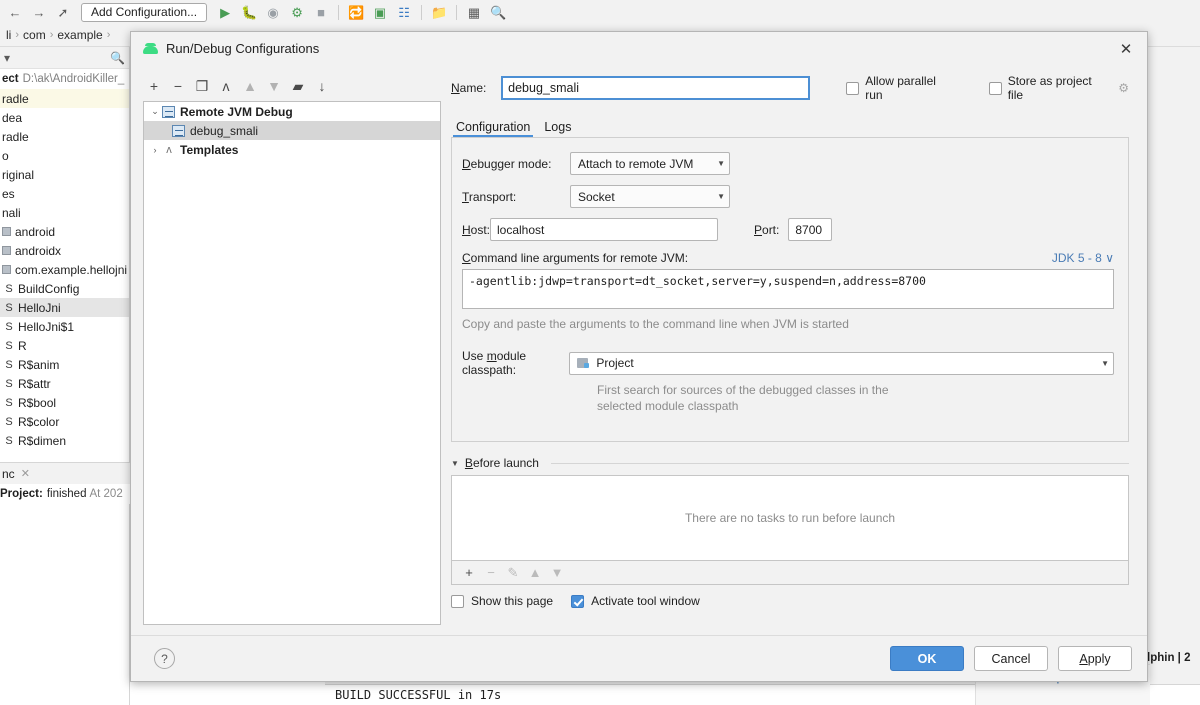  What do you see at coordinates (64, 383) in the screenshot?
I see `project-tree-item: S R$attr` at bounding box center [64, 383].